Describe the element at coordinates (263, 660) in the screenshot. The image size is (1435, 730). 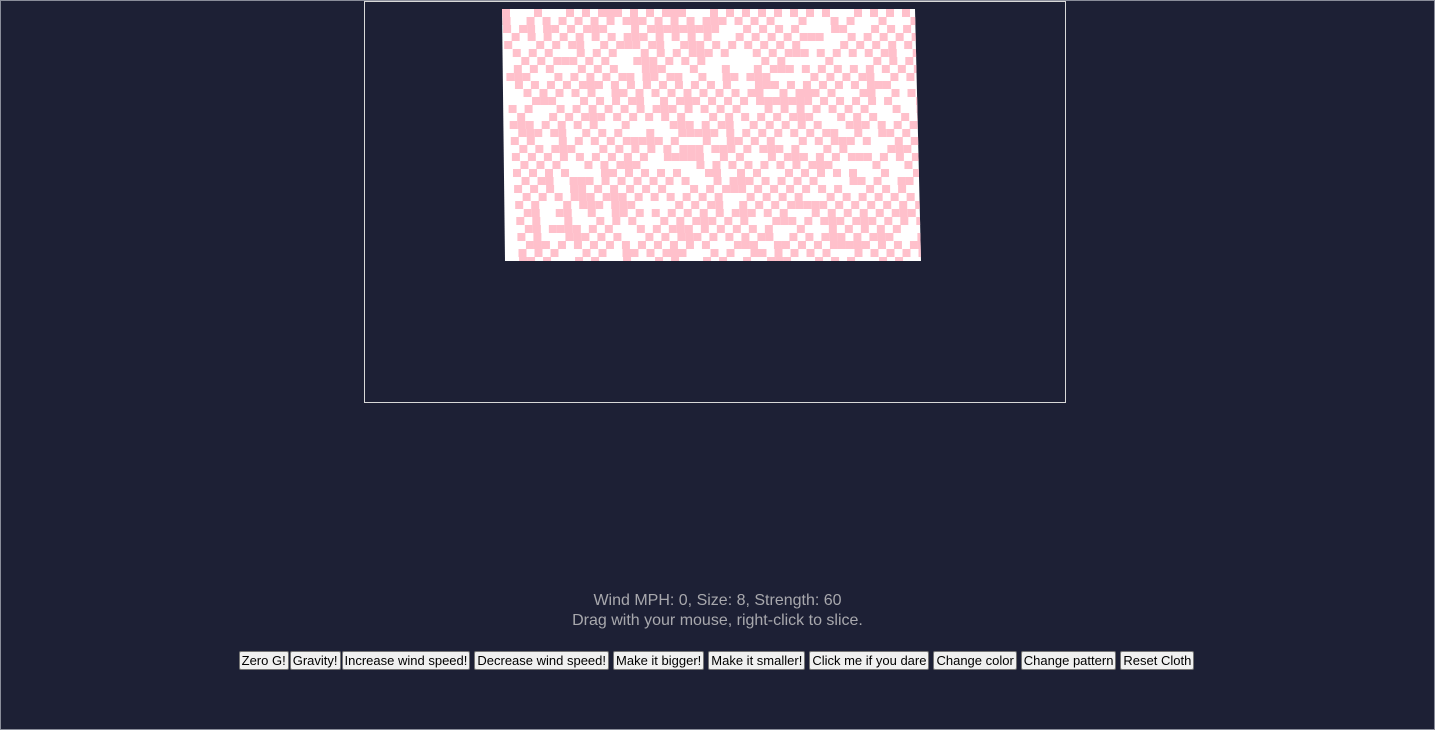
I see `zero-g-button: Zero G!` at that location.